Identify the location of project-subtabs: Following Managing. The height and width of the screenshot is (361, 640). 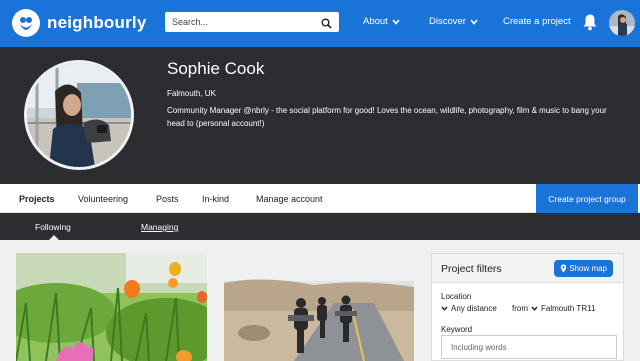
(320, 226).